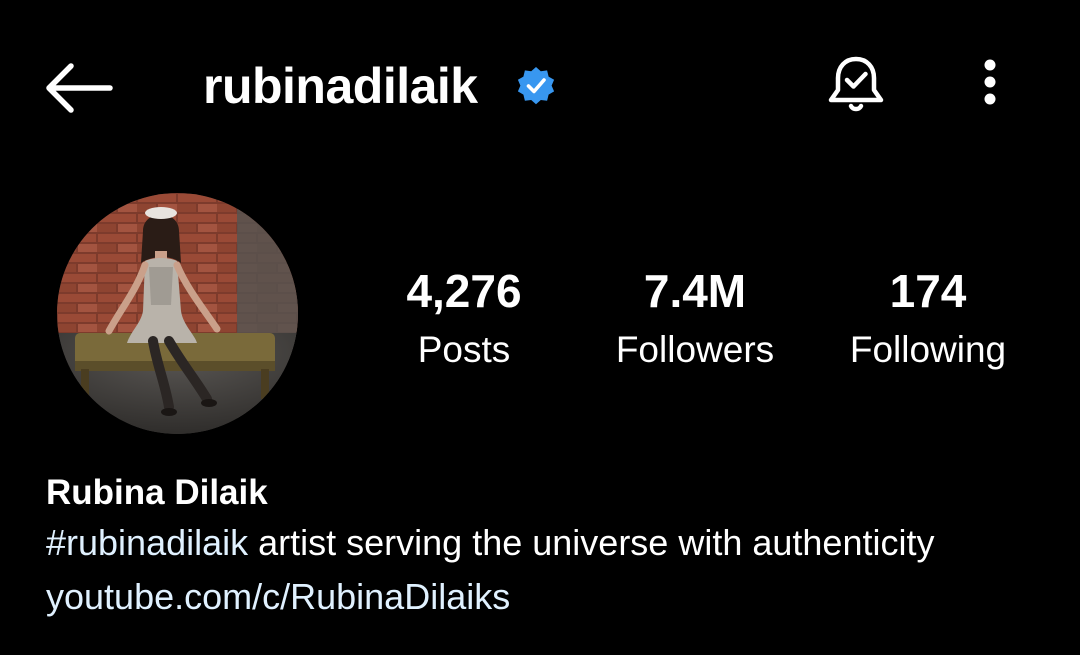  I want to click on profile-avatar, so click(177, 313).